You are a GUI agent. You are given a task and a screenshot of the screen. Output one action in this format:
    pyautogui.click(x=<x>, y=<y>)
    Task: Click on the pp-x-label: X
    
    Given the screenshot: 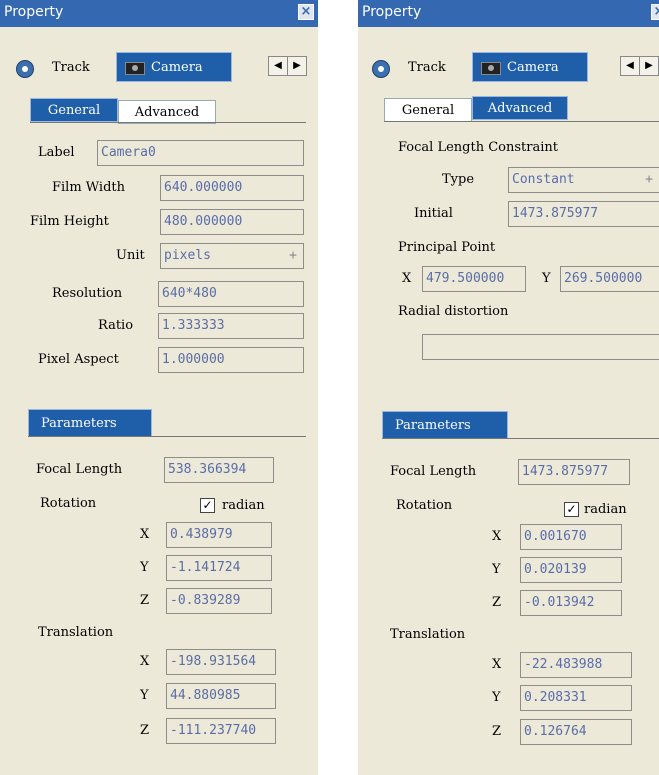 What is the action you would take?
    pyautogui.click(x=407, y=278)
    